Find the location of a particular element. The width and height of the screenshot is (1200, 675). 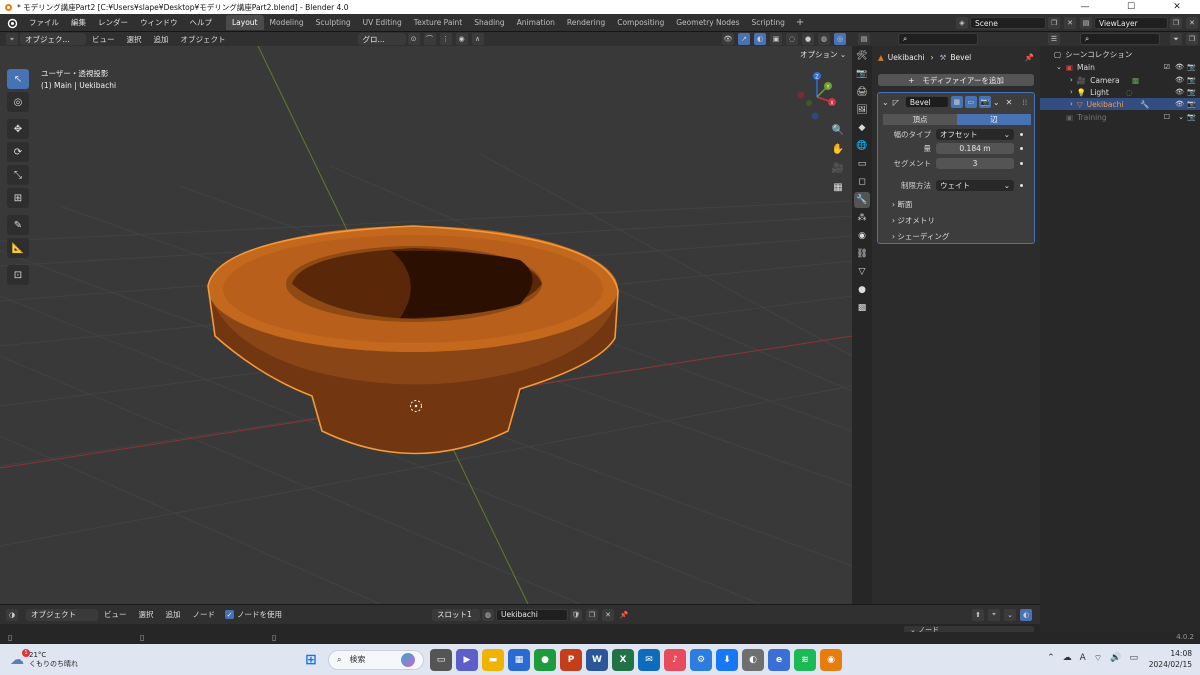

gizmo-toggle-icon: ↗ is located at coordinates (744, 39).